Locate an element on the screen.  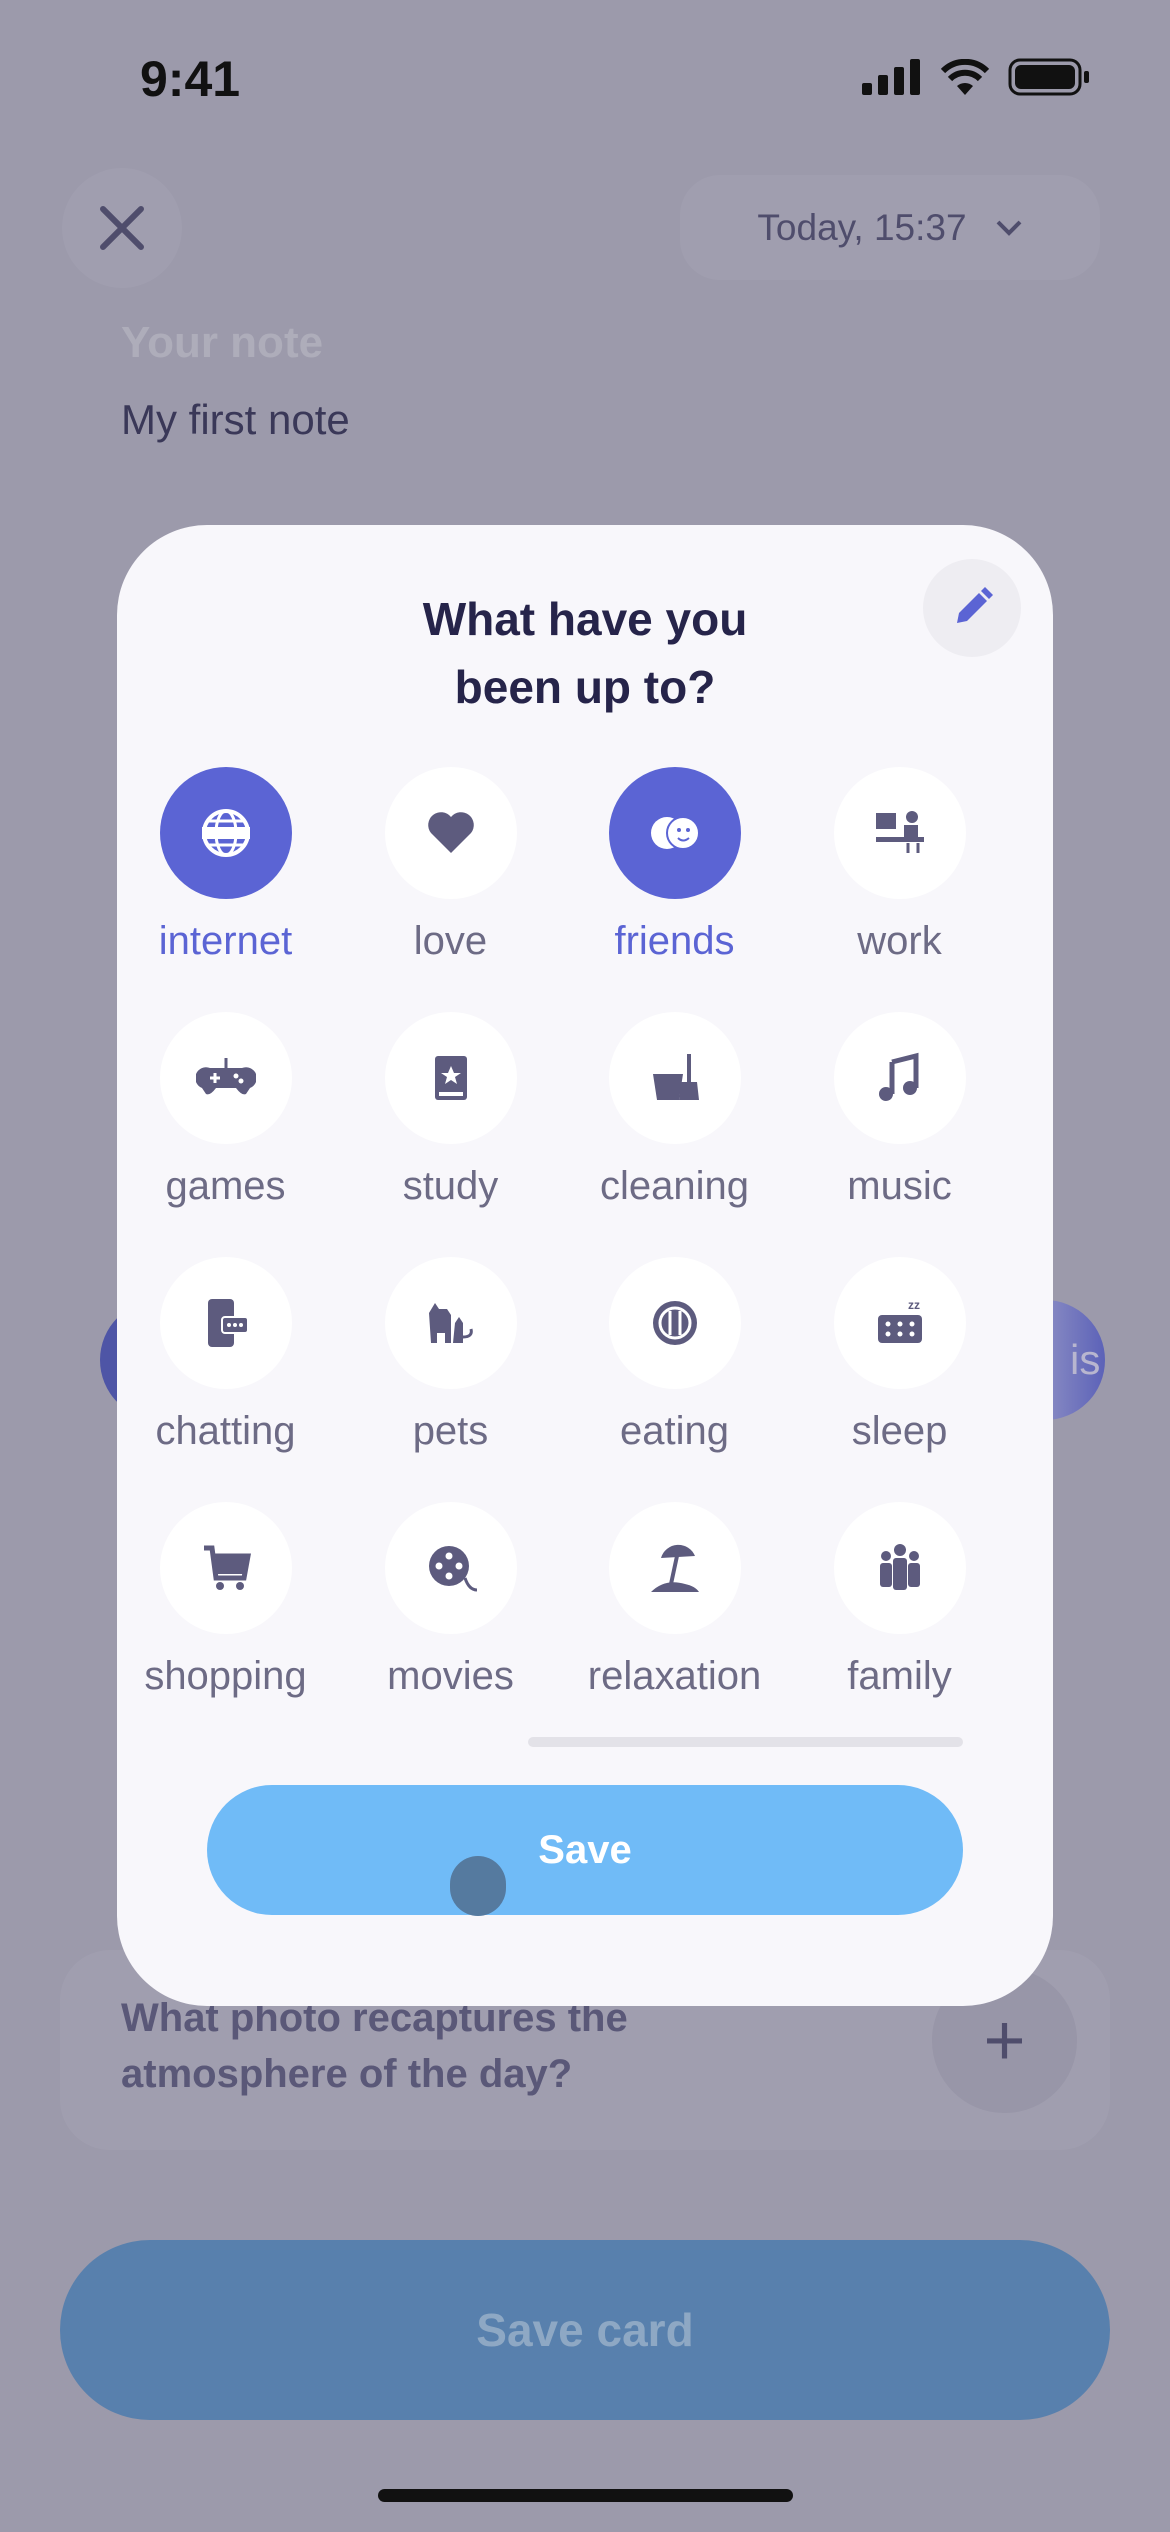
friends-faces-icon is located at coordinates (675, 833).